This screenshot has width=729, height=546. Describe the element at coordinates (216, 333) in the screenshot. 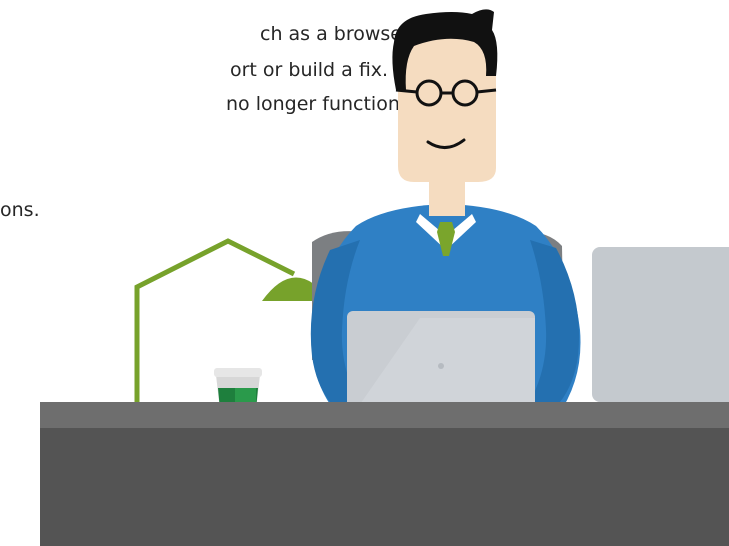

I see `desk-lamp-icon` at that location.